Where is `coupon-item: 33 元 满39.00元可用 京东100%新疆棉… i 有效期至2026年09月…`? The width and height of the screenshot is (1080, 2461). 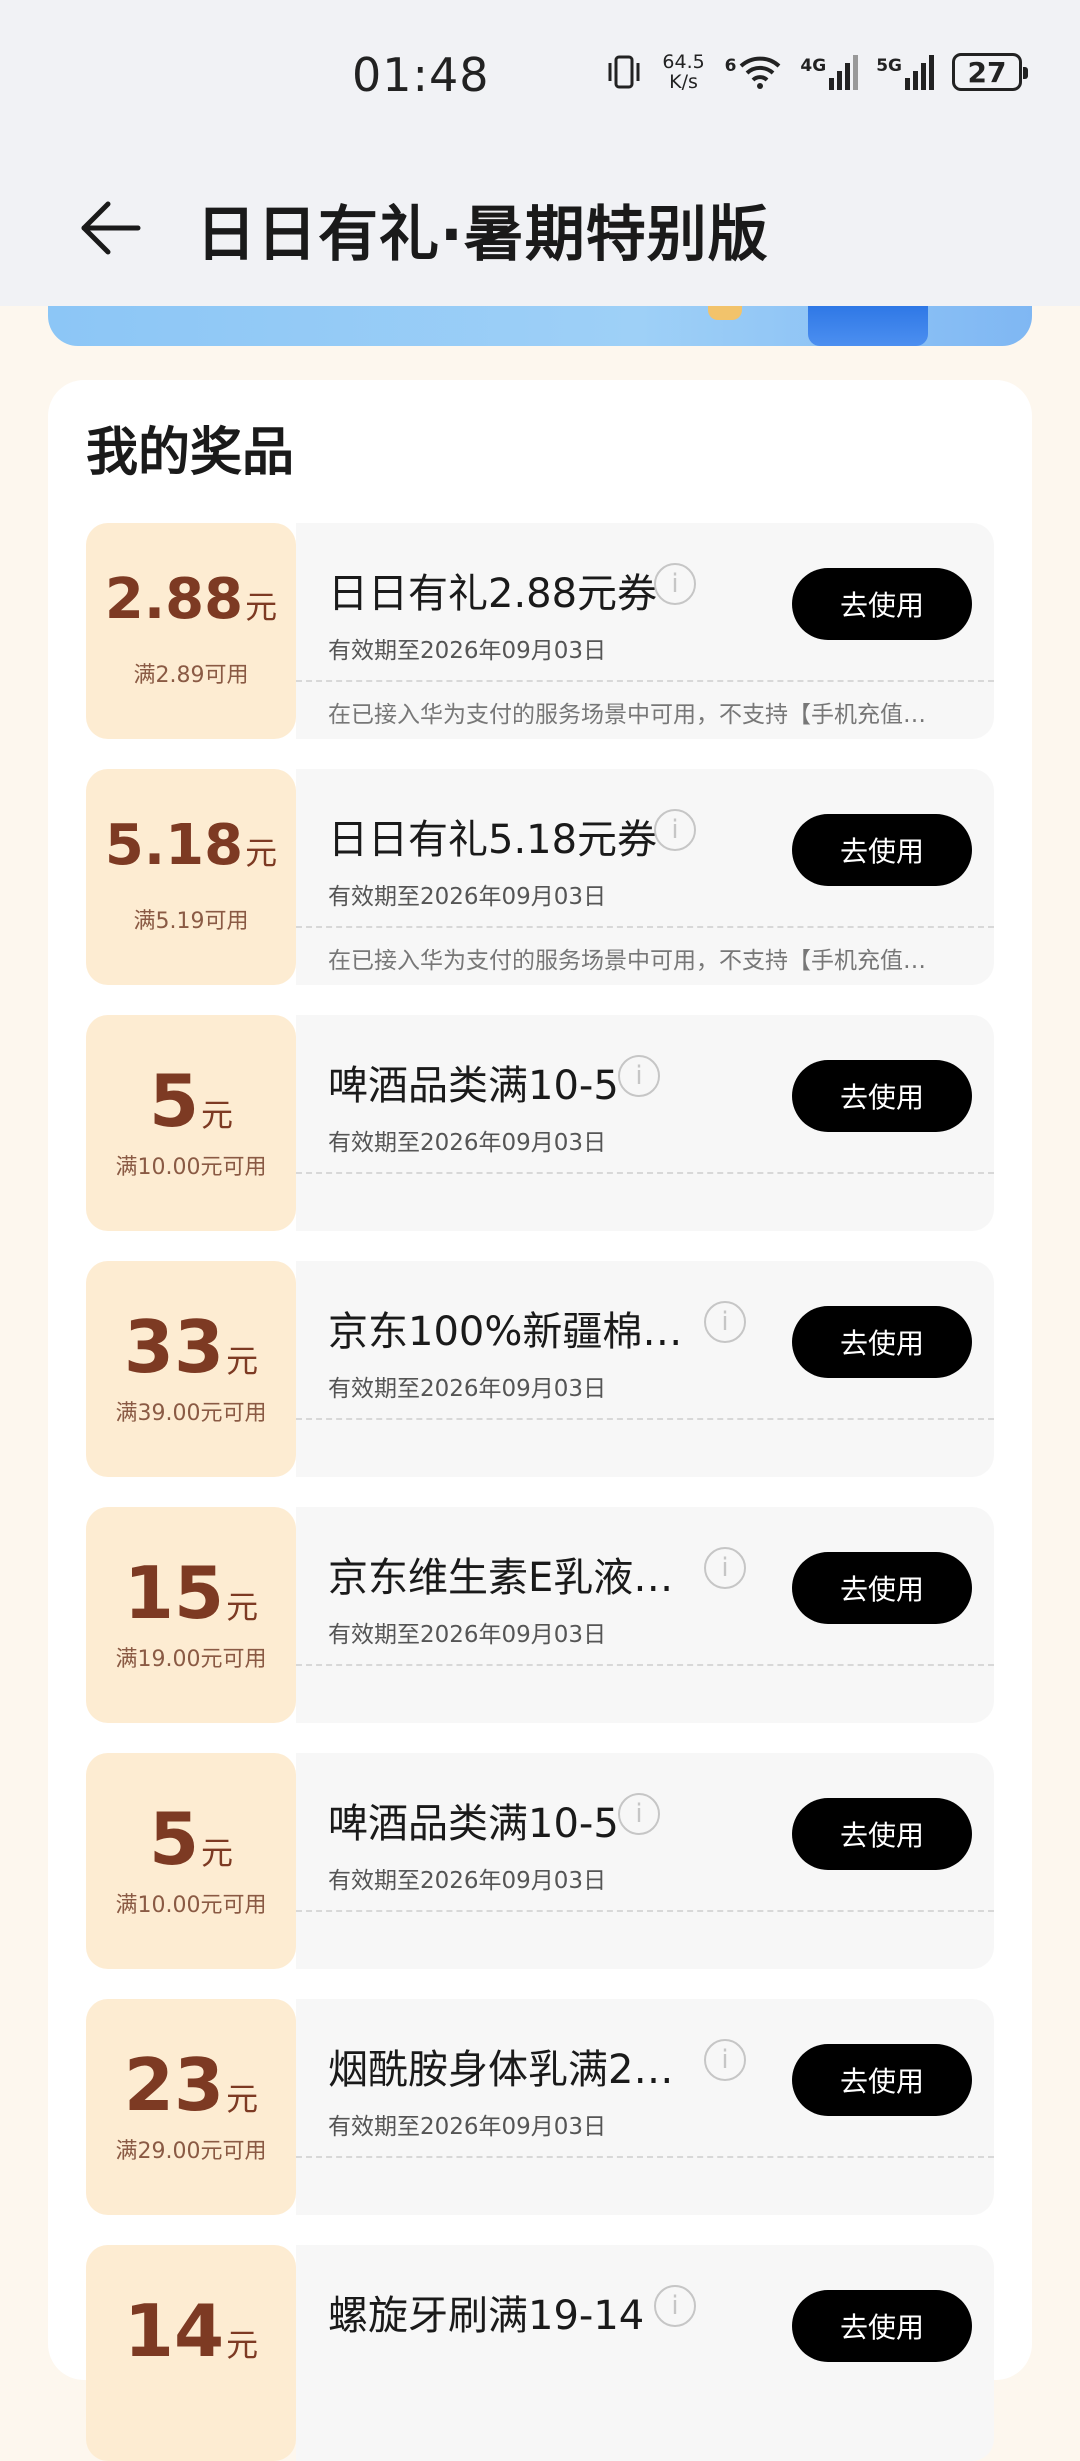
coupon-item: 33 元 满39.00元可用 京东100%新疆棉… i 有效期至2026年09月… is located at coordinates (540, 1369).